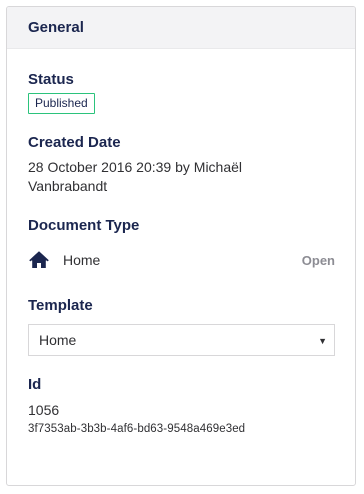 The width and height of the screenshot is (364, 494). What do you see at coordinates (60, 305) in the screenshot?
I see `template-label: Template` at bounding box center [60, 305].